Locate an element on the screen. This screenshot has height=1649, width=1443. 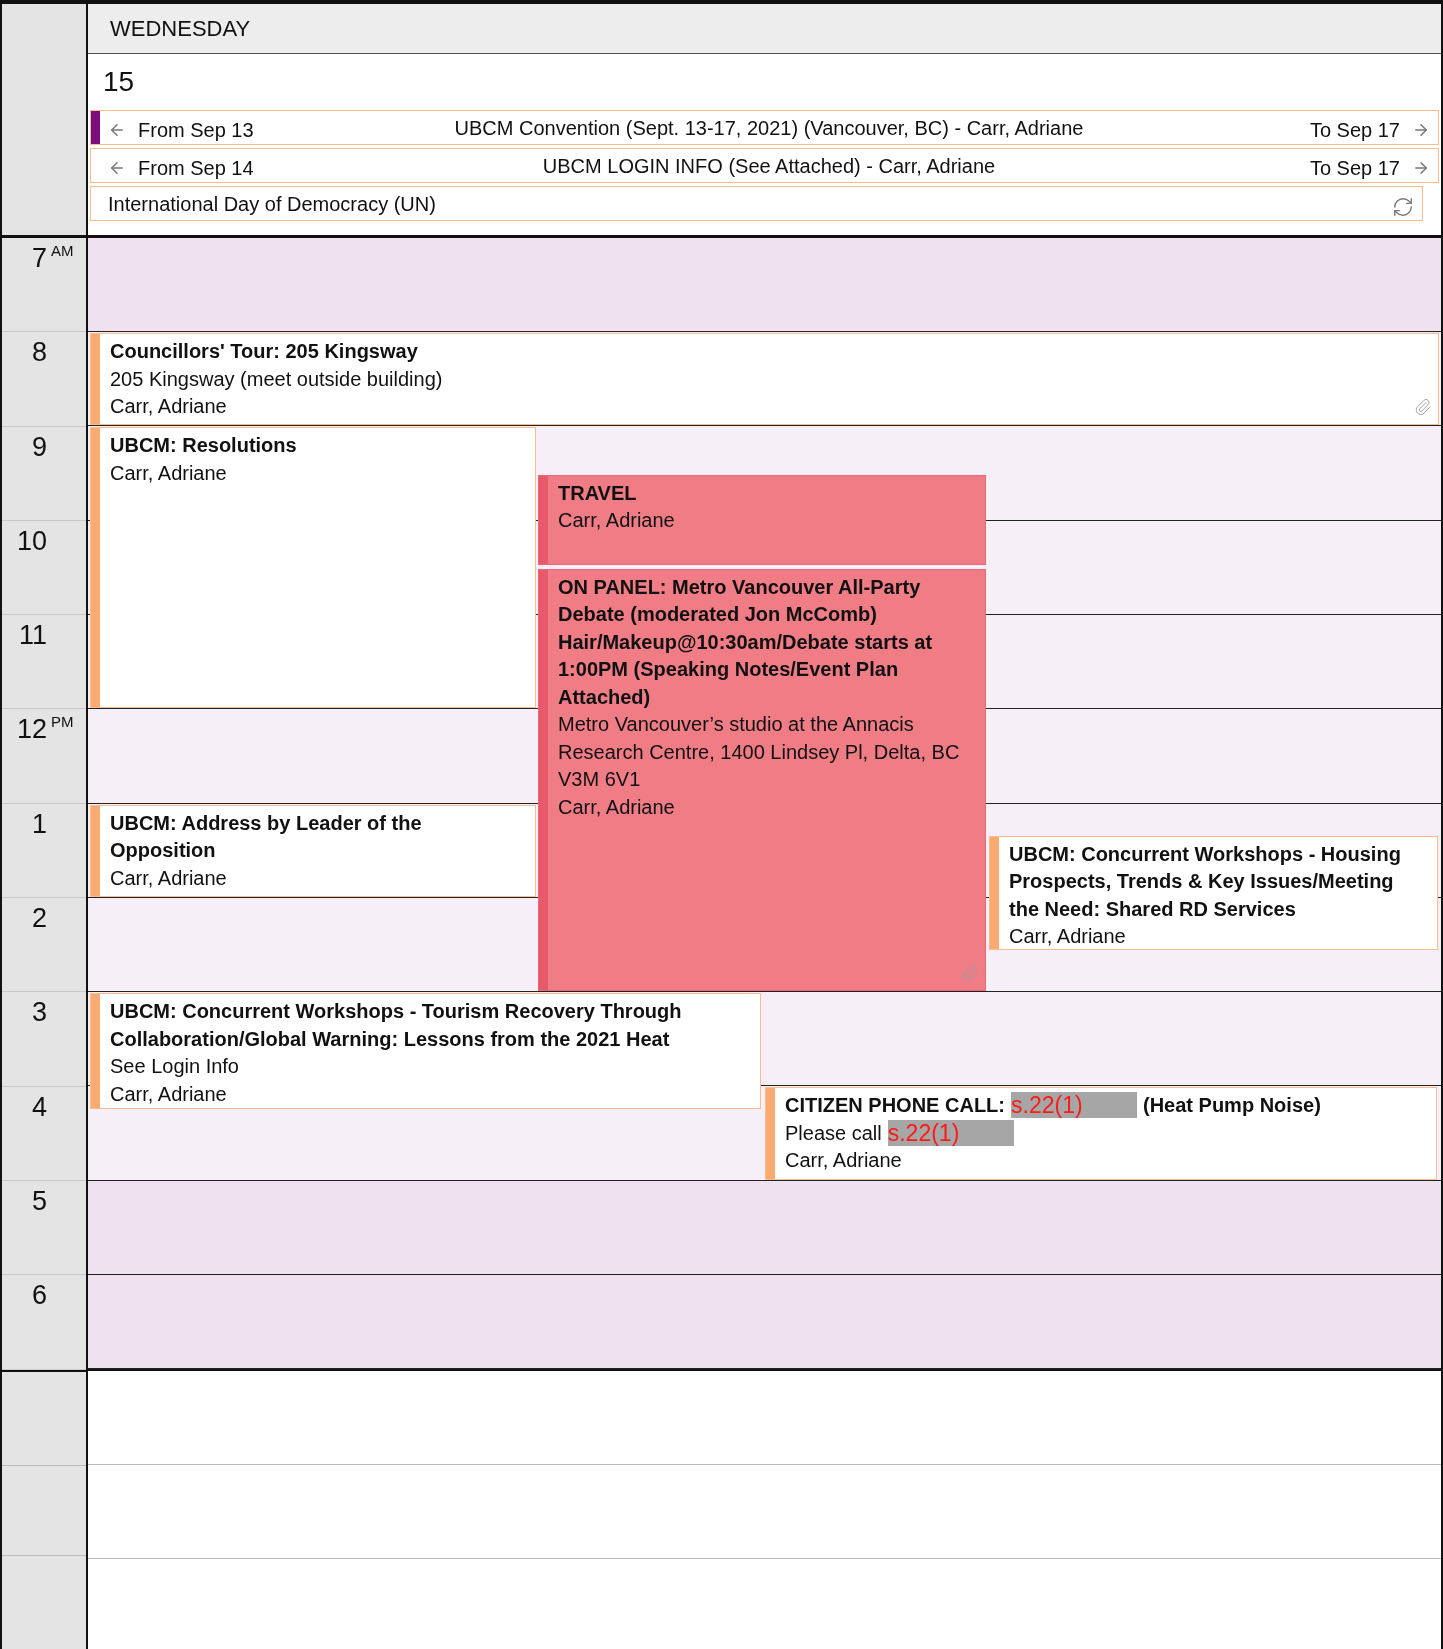
date-label: 15 is located at coordinates (119, 82).